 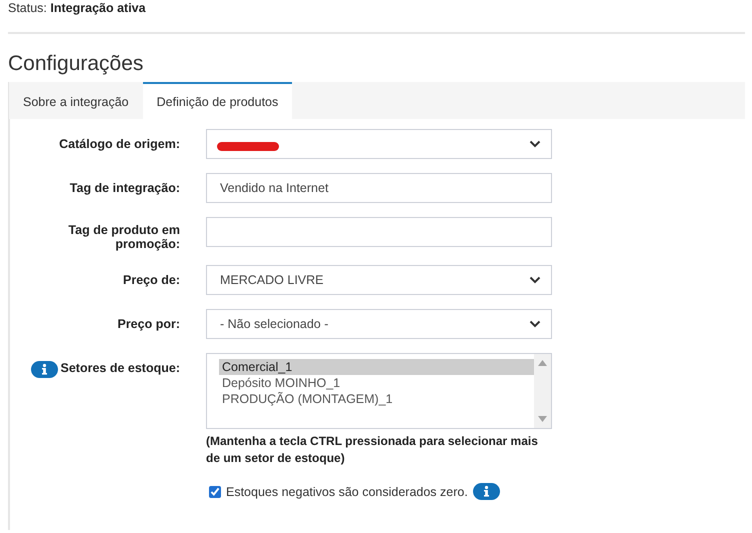 What do you see at coordinates (376, 383) in the screenshot?
I see `list-option: Depósito MOINHO_1` at bounding box center [376, 383].